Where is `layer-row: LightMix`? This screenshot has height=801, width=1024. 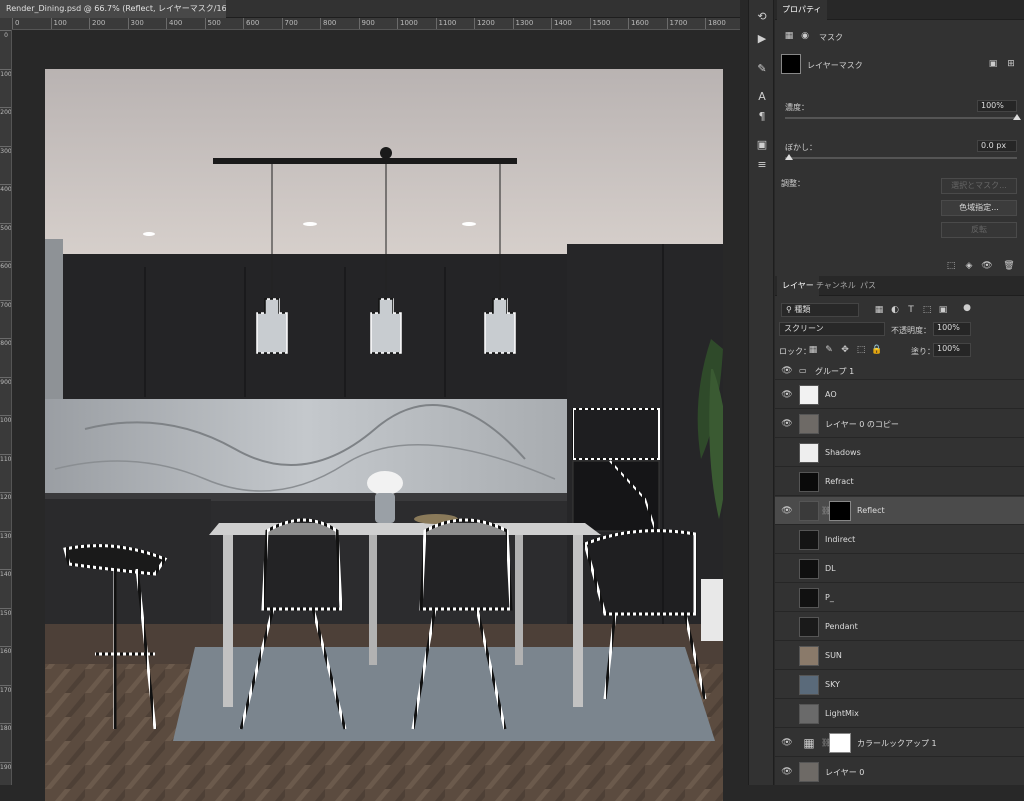 layer-row: LightMix is located at coordinates (899, 714).